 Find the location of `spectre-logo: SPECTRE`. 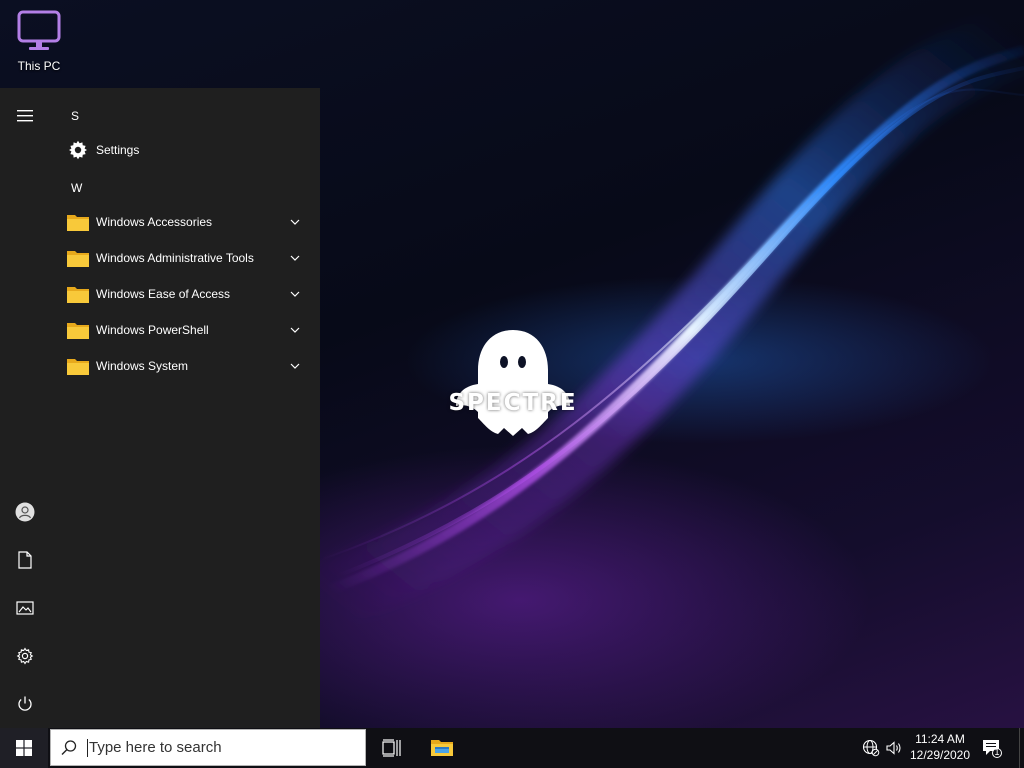

spectre-logo: SPECTRE is located at coordinates (513, 384).